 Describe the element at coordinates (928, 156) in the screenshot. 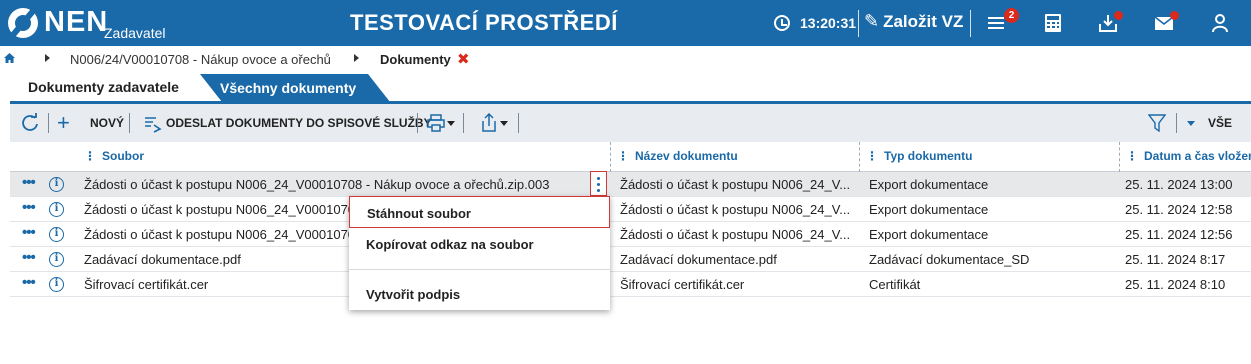

I see `column-label: Typ dokumentu` at that location.